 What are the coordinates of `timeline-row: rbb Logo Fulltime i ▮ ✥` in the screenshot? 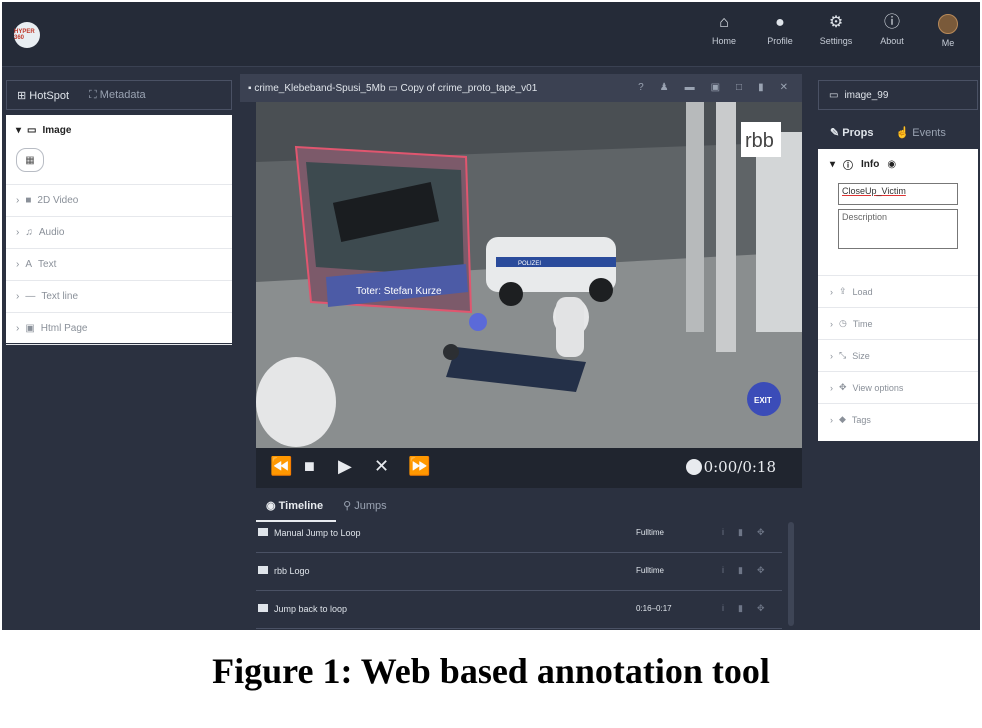 It's located at (519, 572).